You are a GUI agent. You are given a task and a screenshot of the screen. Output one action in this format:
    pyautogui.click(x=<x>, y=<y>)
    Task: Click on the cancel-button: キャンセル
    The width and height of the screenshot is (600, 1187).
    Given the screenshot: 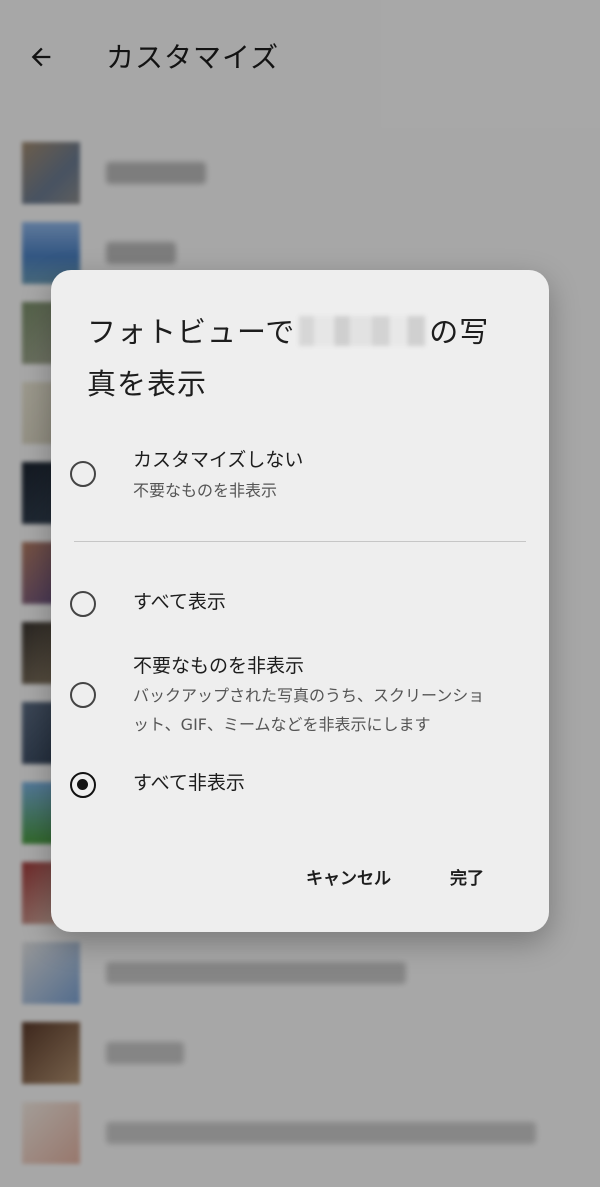 What is the action you would take?
    pyautogui.click(x=348, y=879)
    